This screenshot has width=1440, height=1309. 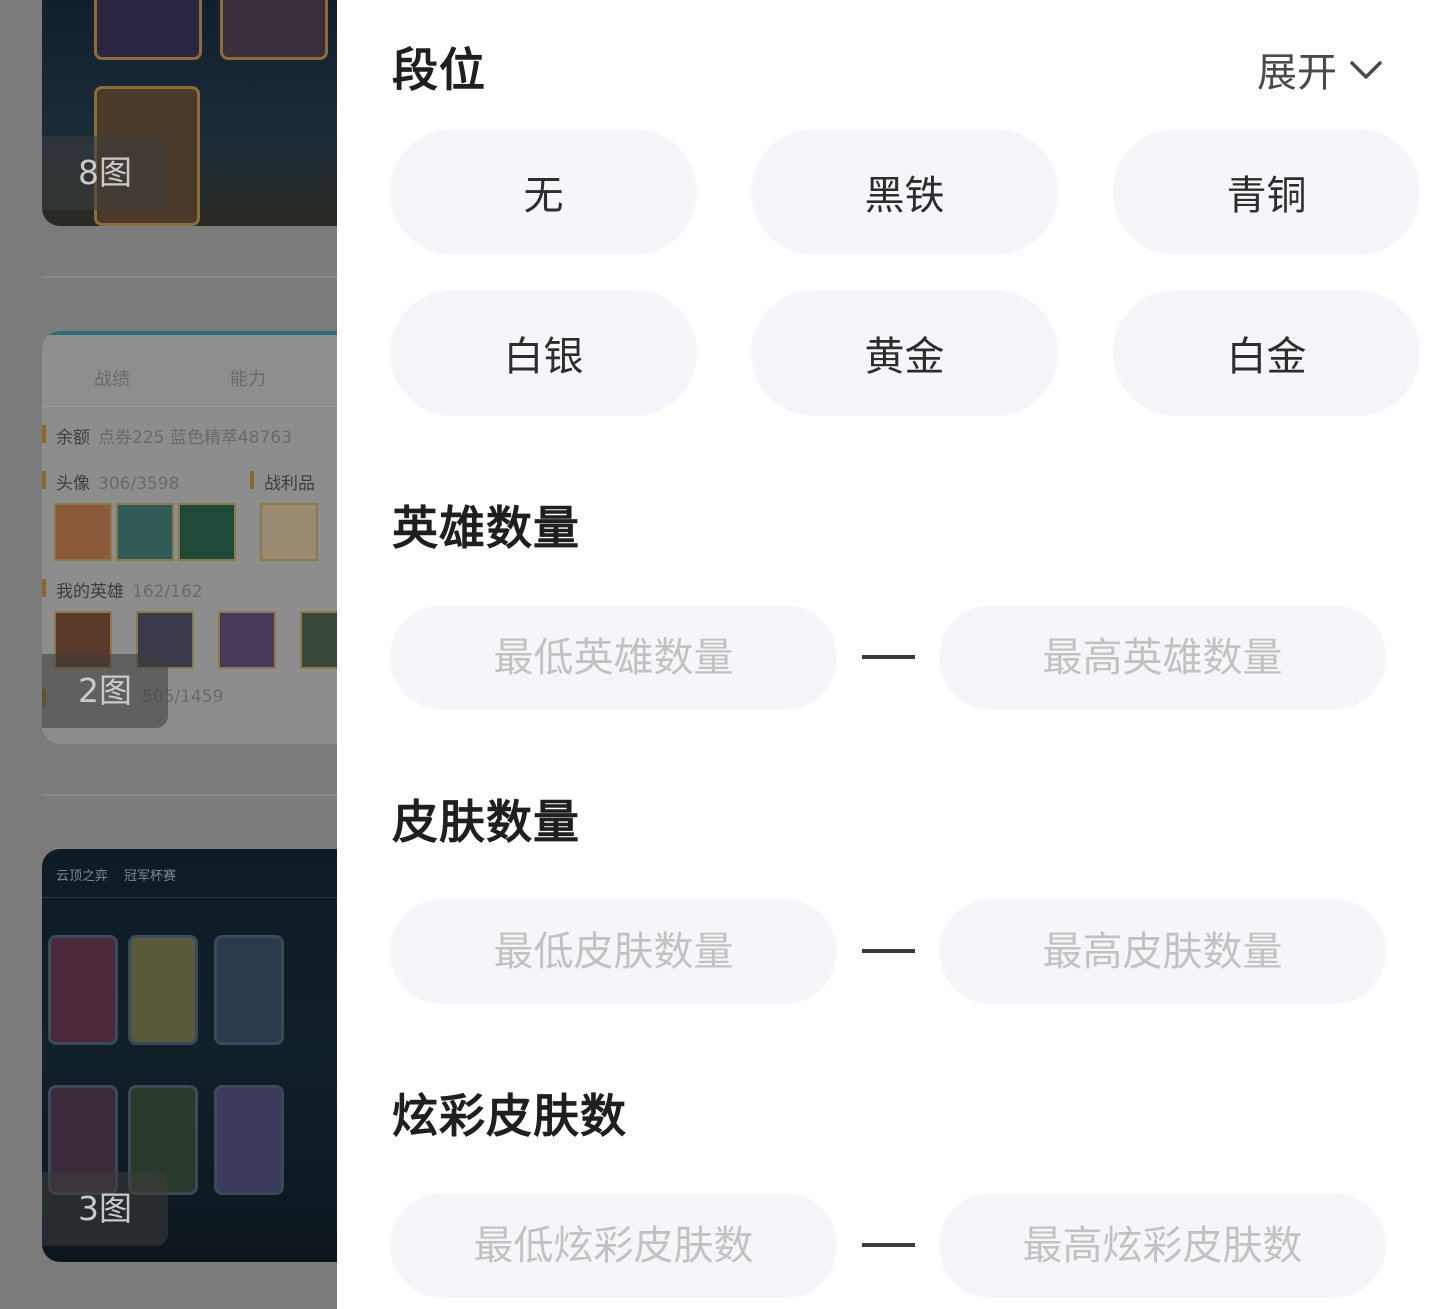 I want to click on heroes-row: 我的英雄 162/162, so click(x=122, y=589).